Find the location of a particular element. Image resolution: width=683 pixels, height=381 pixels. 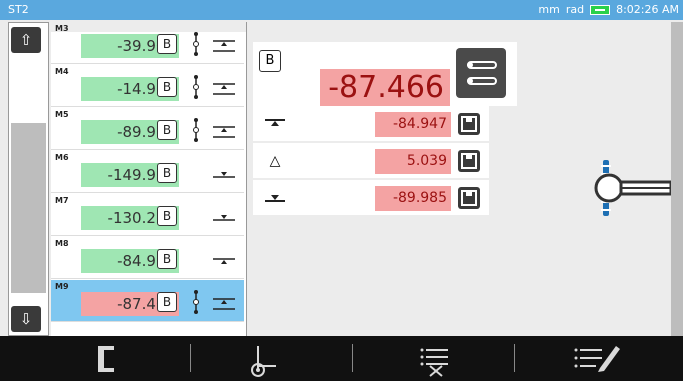

upper-limit-icon is located at coordinates (275, 124).